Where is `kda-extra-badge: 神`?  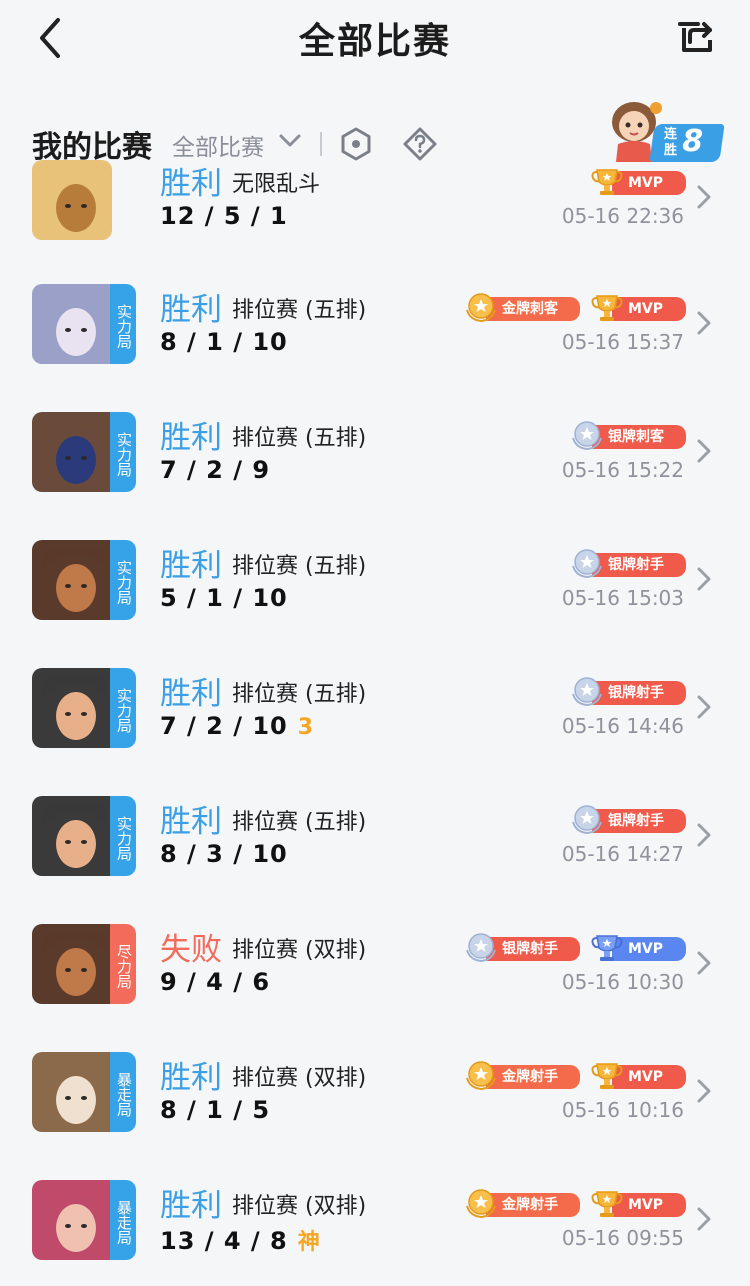 kda-extra-badge: 神 is located at coordinates (309, 1242).